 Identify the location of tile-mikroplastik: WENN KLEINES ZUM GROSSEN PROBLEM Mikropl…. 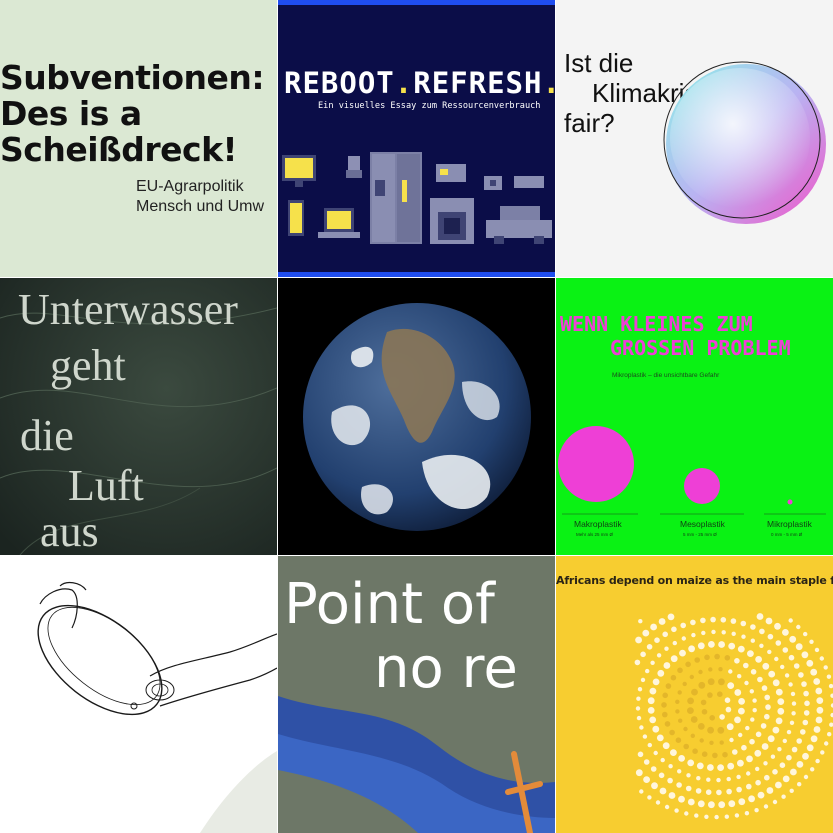
(694, 416).